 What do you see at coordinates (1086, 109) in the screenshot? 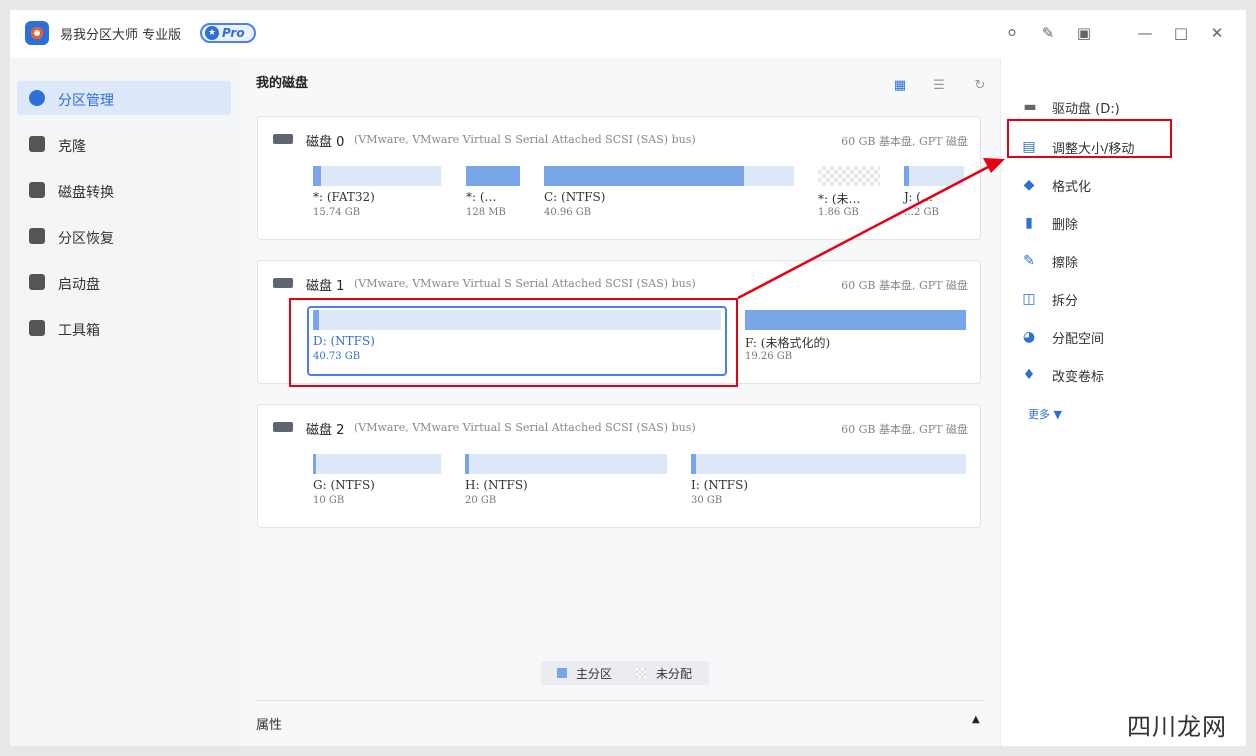
I see `drive-label: 驱动盘 (D:)` at bounding box center [1086, 109].